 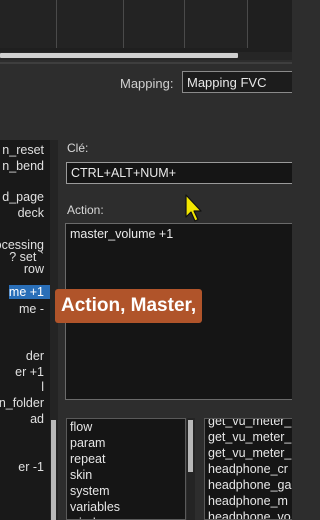 I want to click on list-item: n_reset, so click(x=23, y=150).